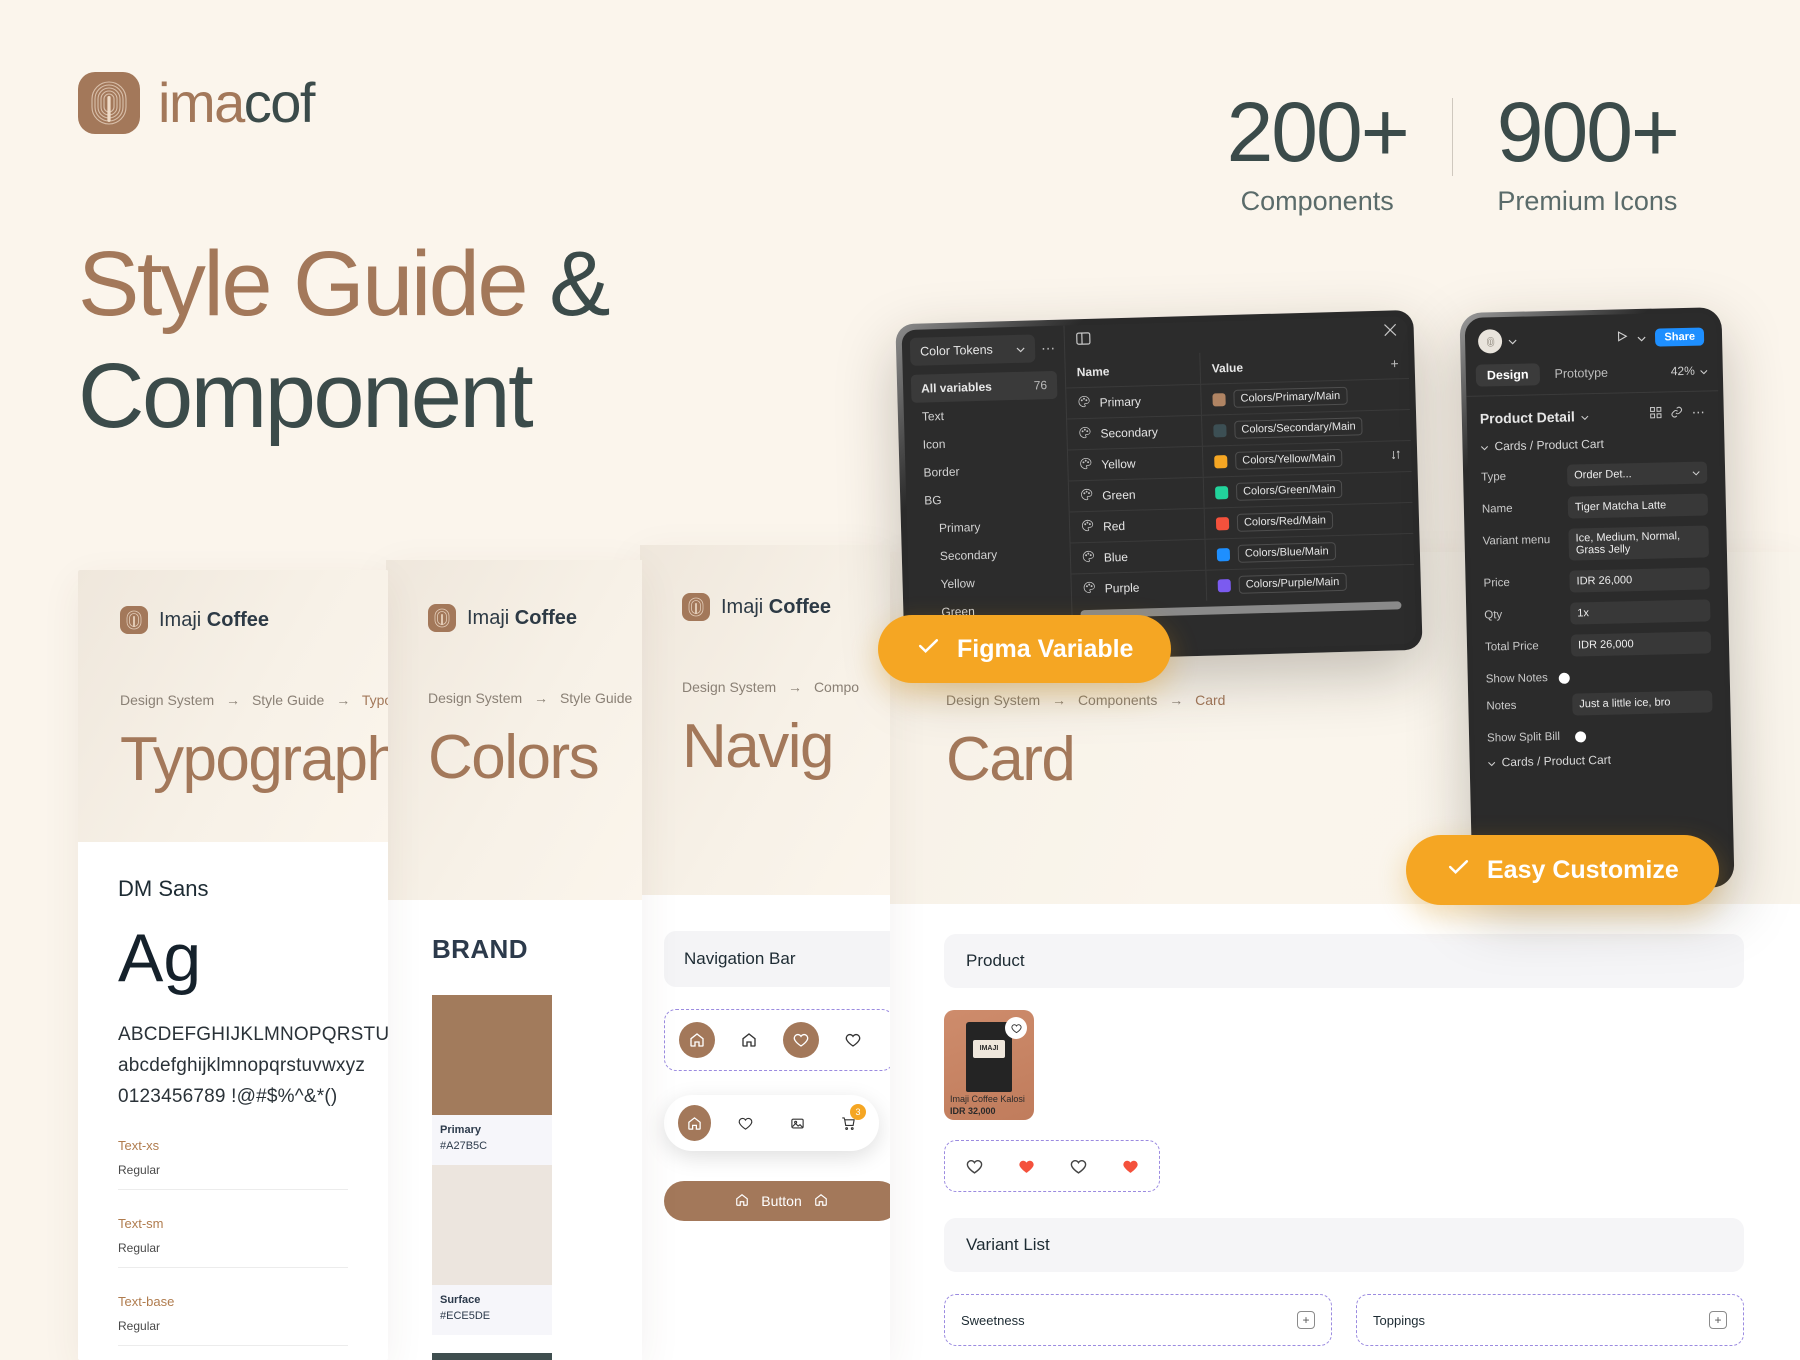 Image resolution: width=1800 pixels, height=1360 pixels. What do you see at coordinates (1394, 363) in the screenshot?
I see `plus-icon: +` at bounding box center [1394, 363].